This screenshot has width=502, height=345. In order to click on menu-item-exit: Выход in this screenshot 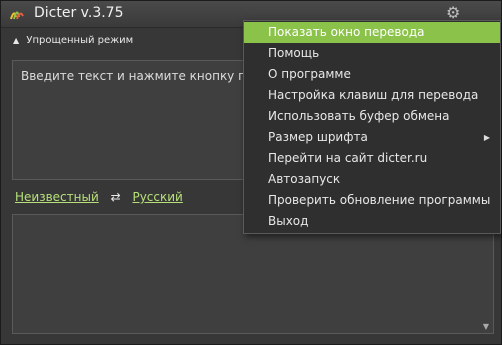, I will do `click(372, 221)`.